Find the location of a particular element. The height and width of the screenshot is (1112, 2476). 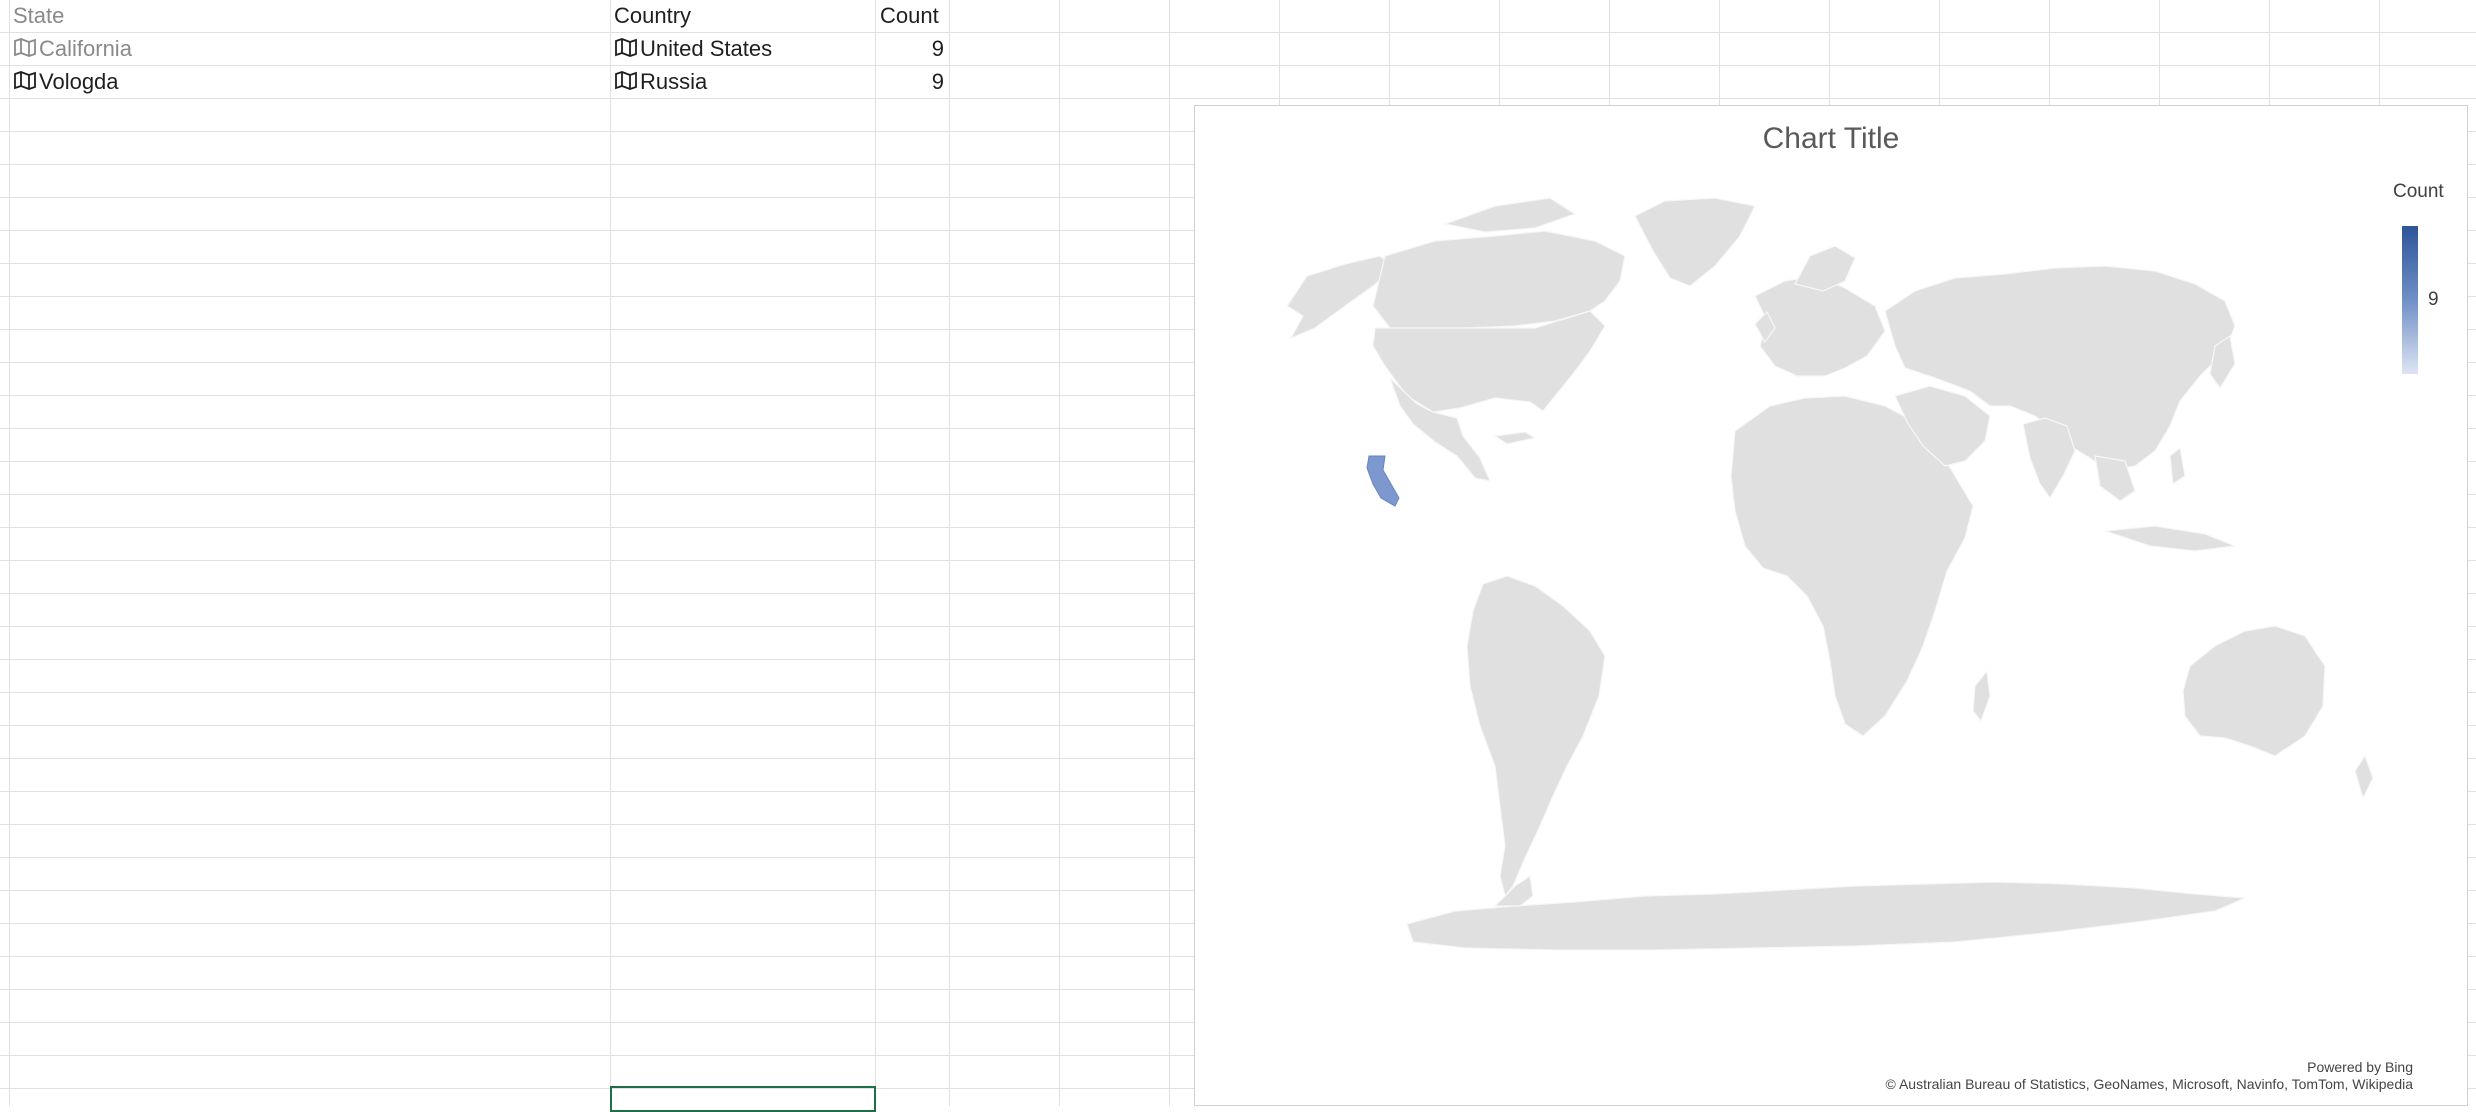

country-value: Russia is located at coordinates (674, 81).